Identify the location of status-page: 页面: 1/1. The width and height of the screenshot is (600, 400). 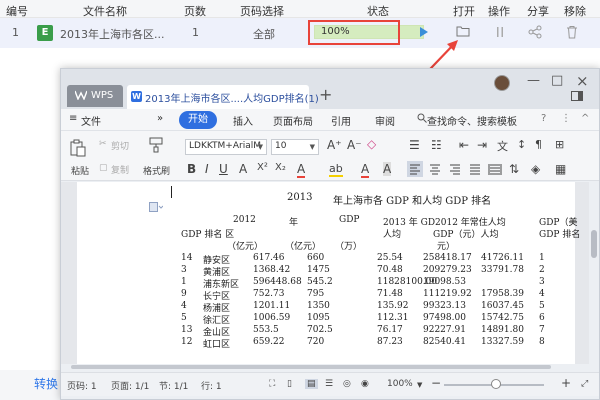
(130, 387).